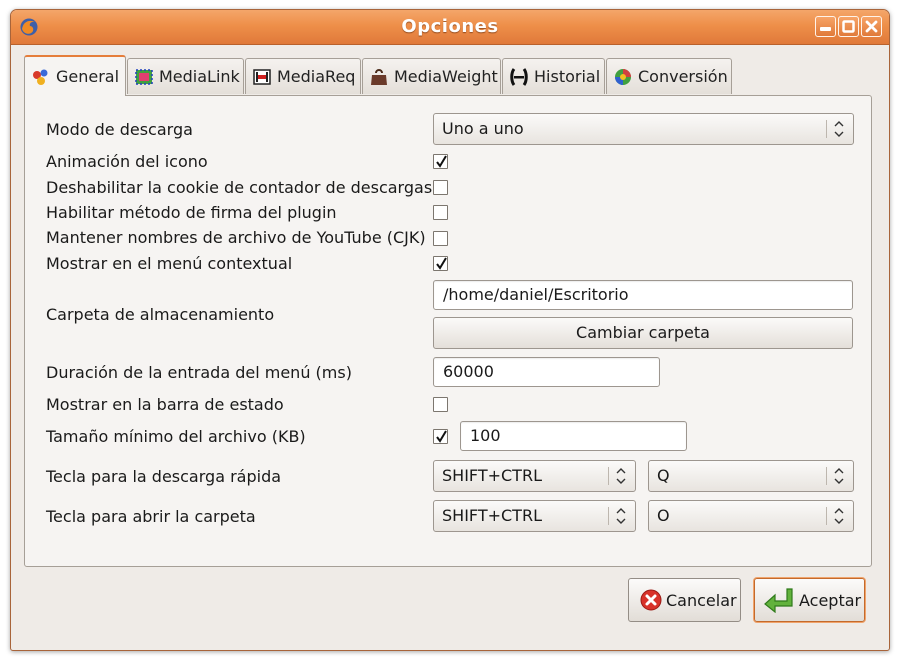 The image size is (900, 659). Describe the element at coordinates (316, 76) in the screenshot. I see `tab-label: MediaReq` at that location.